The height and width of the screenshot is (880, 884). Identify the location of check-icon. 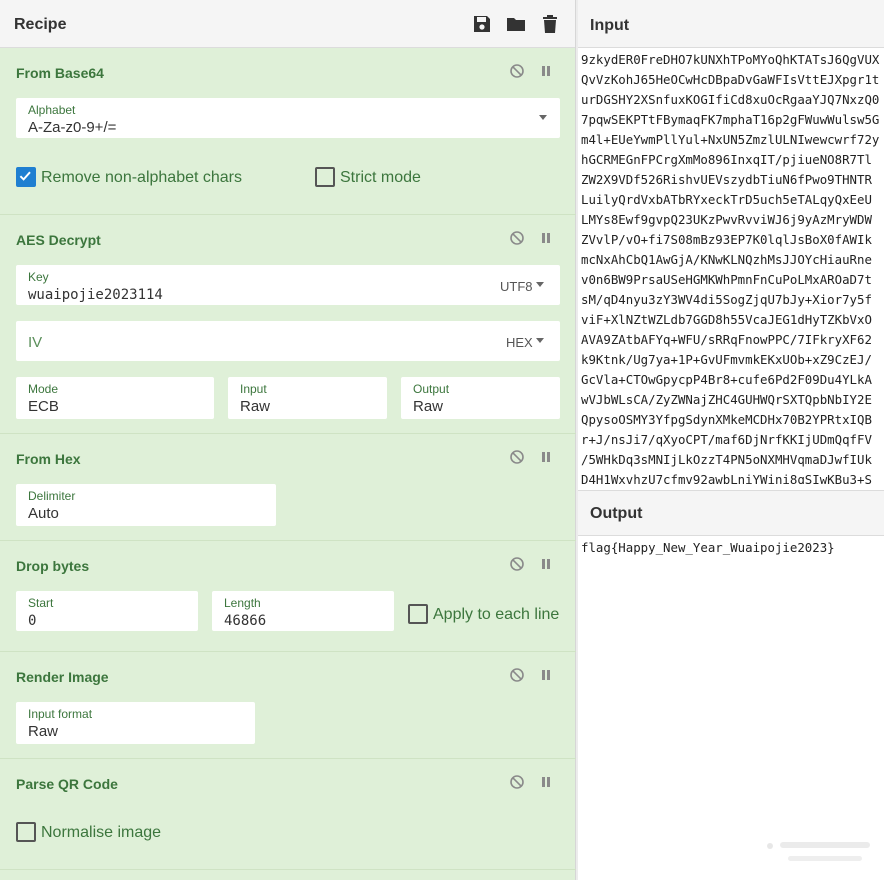
(25, 176).